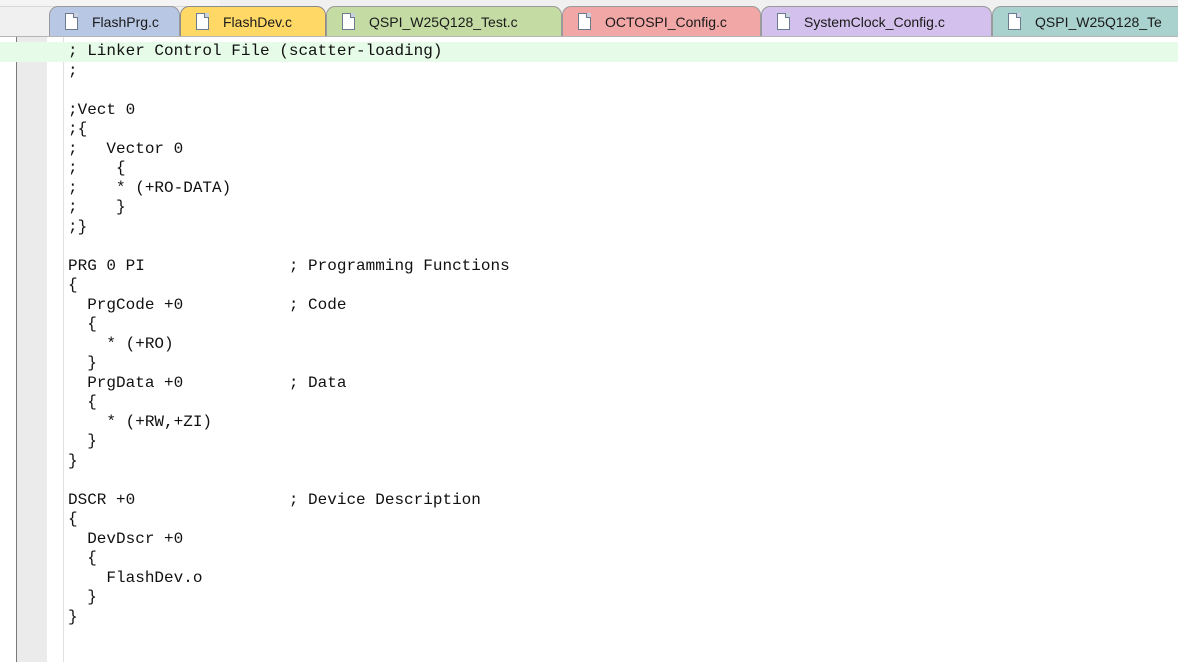 The image size is (1178, 662). Describe the element at coordinates (126, 538) in the screenshot. I see `code-line: DevDscr +0` at that location.